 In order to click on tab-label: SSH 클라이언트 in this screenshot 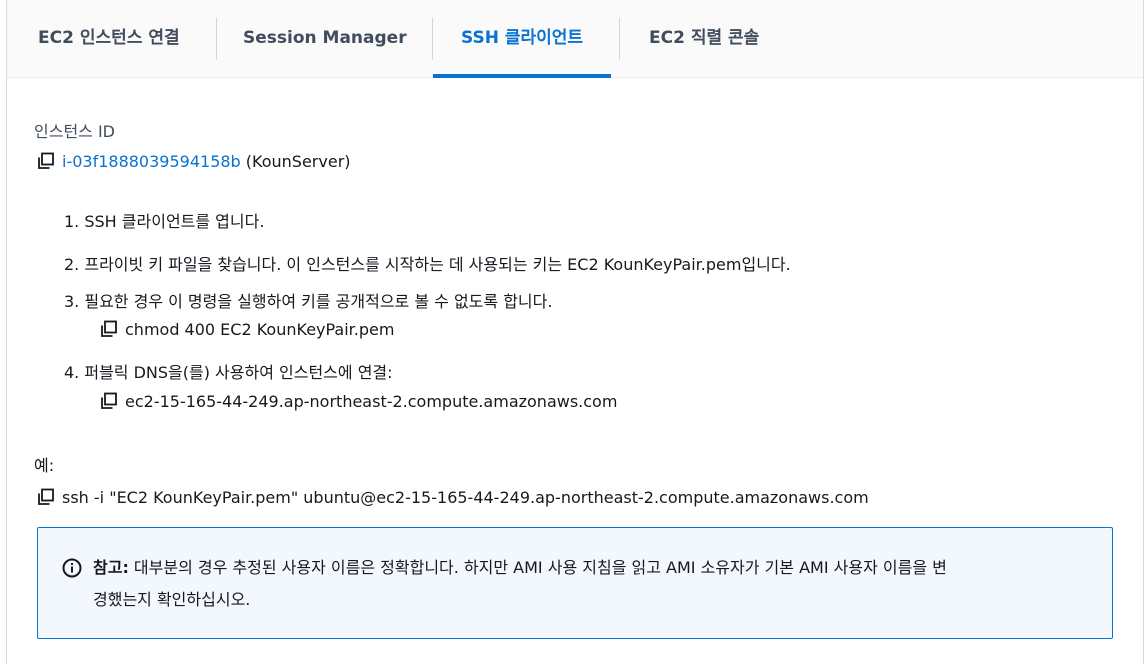, I will do `click(522, 38)`.